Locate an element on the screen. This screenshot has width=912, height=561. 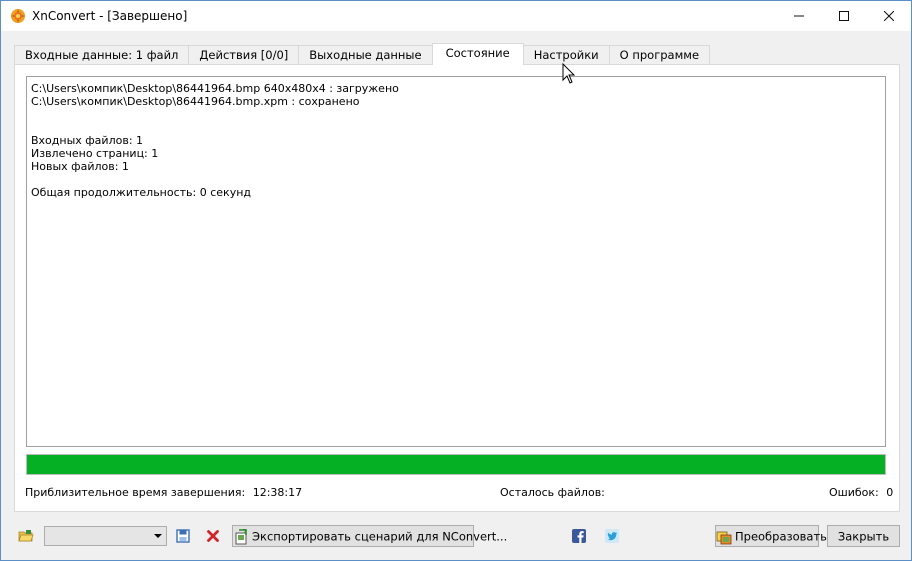
title-bar: XnConvert - [Завершено] is located at coordinates (456, 16).